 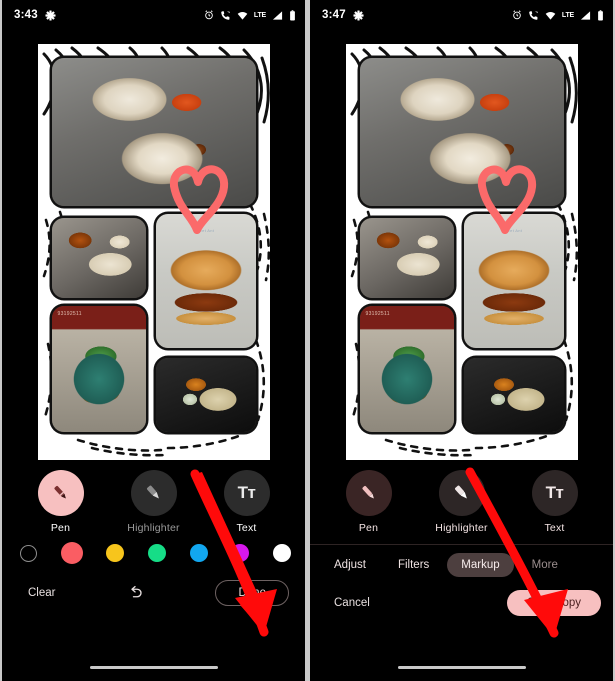 What do you see at coordinates (153, 585) in the screenshot?
I see `markup-footer-left: Clear Done` at bounding box center [153, 585].